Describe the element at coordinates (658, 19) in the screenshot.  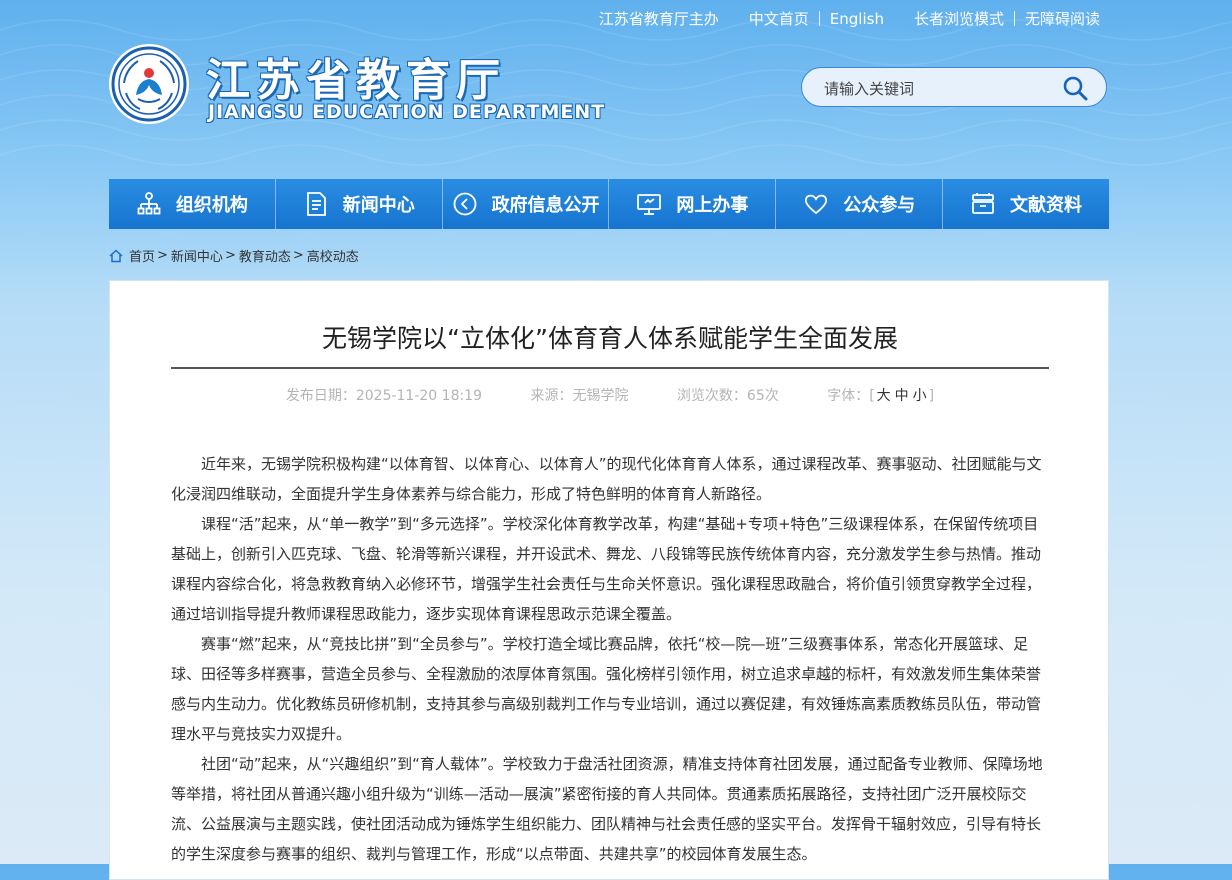
I see `sponsor-text: 江苏省教育厅主办` at that location.